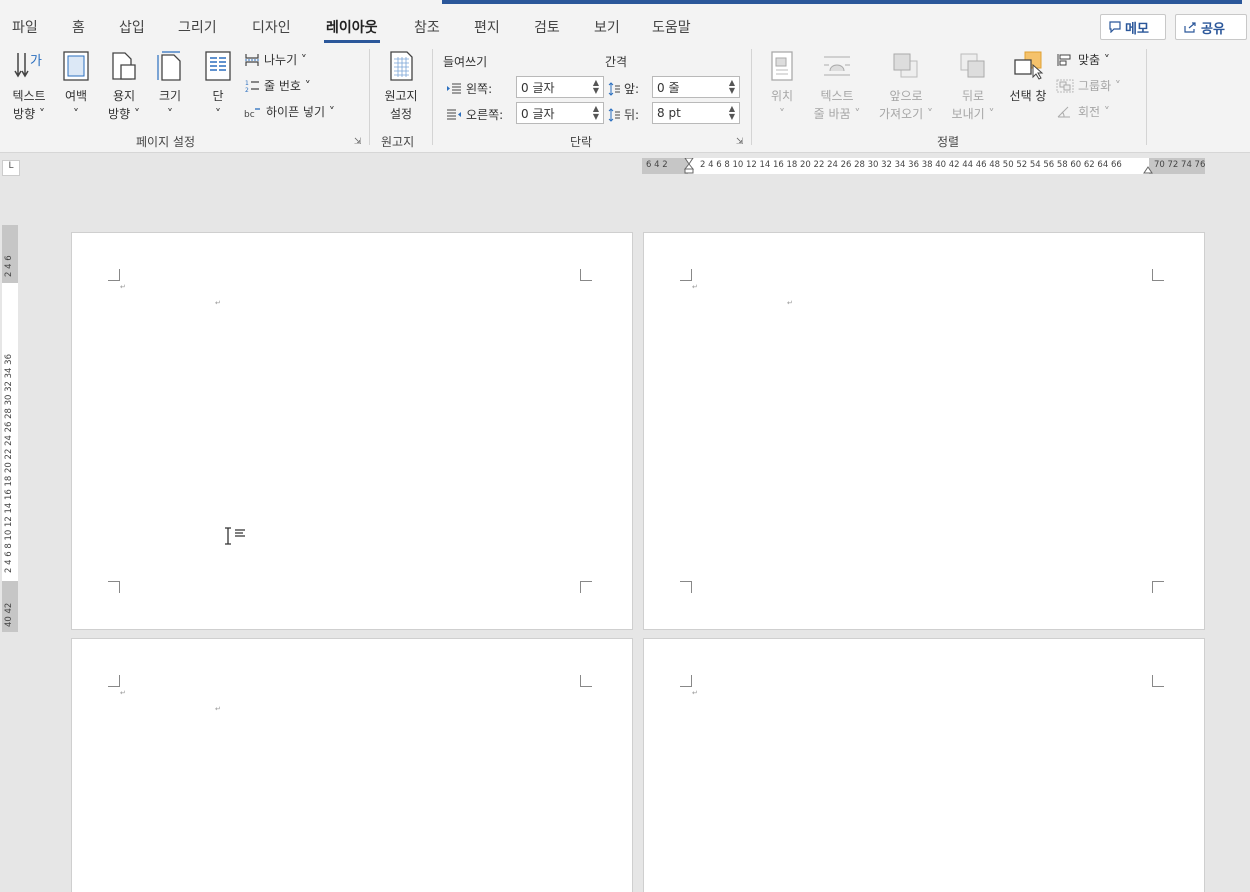 The width and height of the screenshot is (1250, 892). Describe the element at coordinates (36, 61) in the screenshot. I see `svg-text: 가` at that location.